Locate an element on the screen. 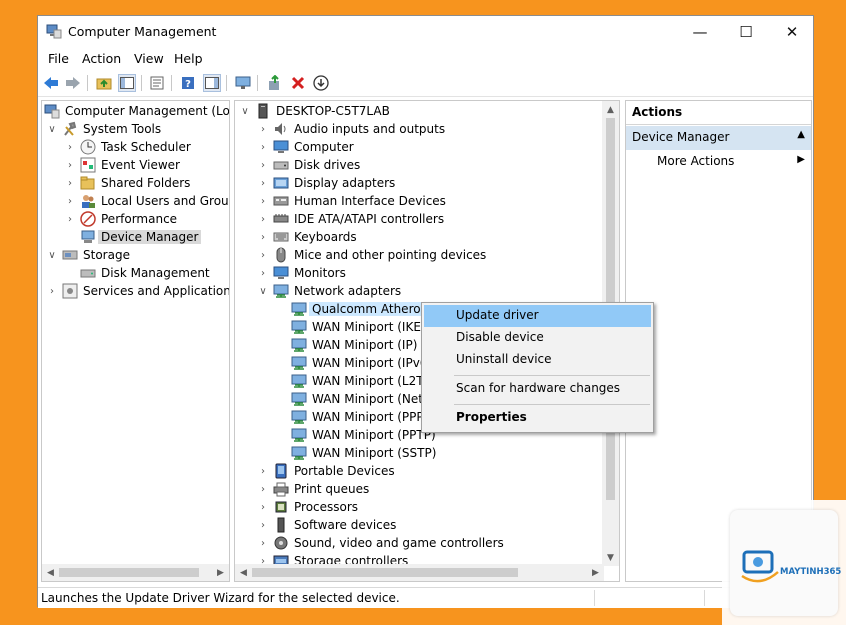 The width and height of the screenshot is (846, 625). sound-icon is located at coordinates (281, 543).